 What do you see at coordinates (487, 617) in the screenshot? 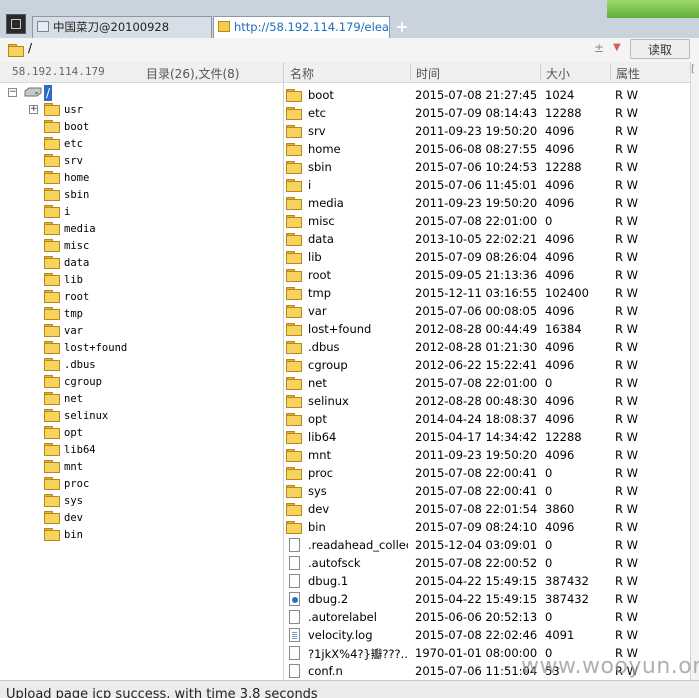
I see `file-row: .autorelabel 2015-06-06 20:52:13 0 R W` at bounding box center [487, 617].